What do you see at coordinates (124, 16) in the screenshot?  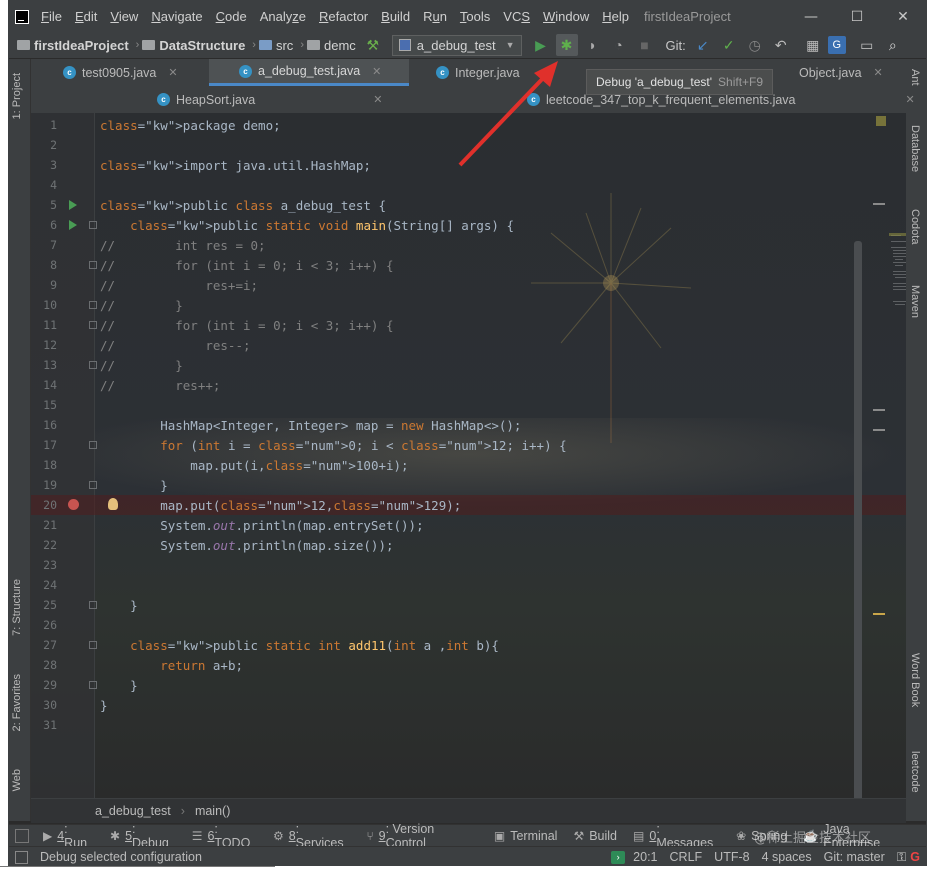 I see `menu-item-view: View` at bounding box center [124, 16].